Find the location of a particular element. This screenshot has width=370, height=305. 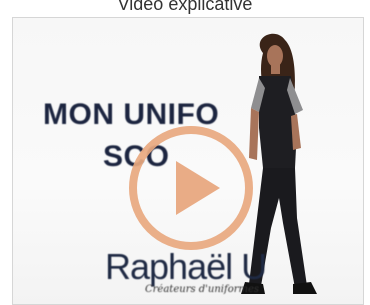

brand-tagline: Créateurs d'uniformes is located at coordinates (202, 289).